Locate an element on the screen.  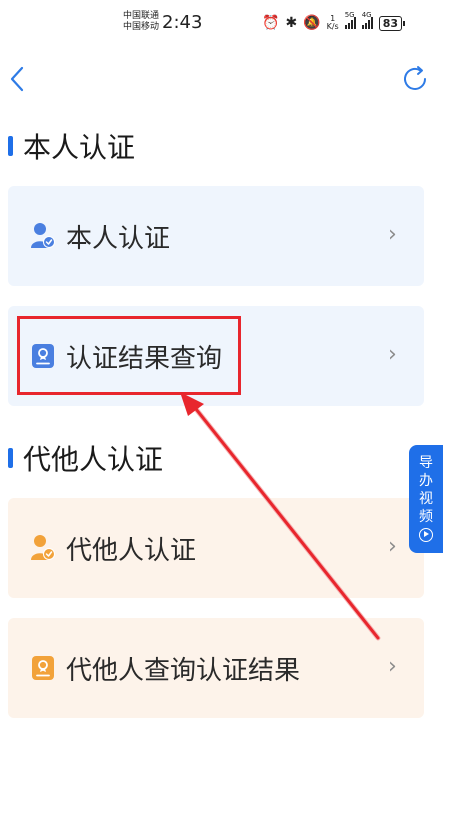
chevron-left-icon is located at coordinates (17, 79).